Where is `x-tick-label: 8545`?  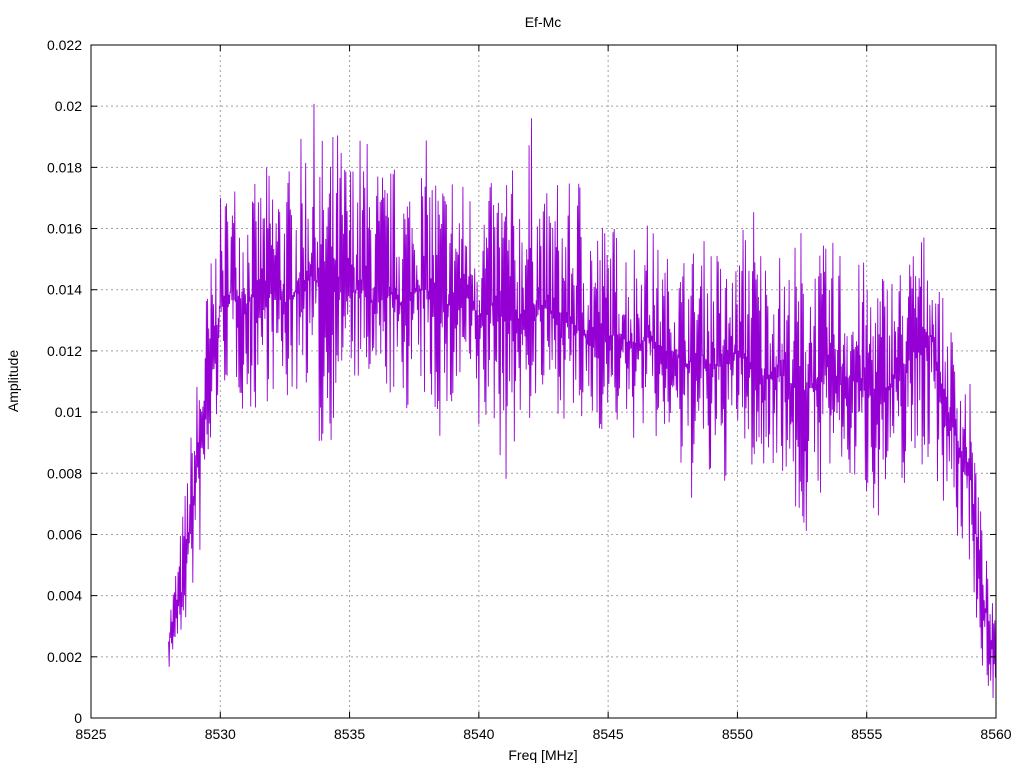
x-tick-label: 8545 is located at coordinates (608, 734).